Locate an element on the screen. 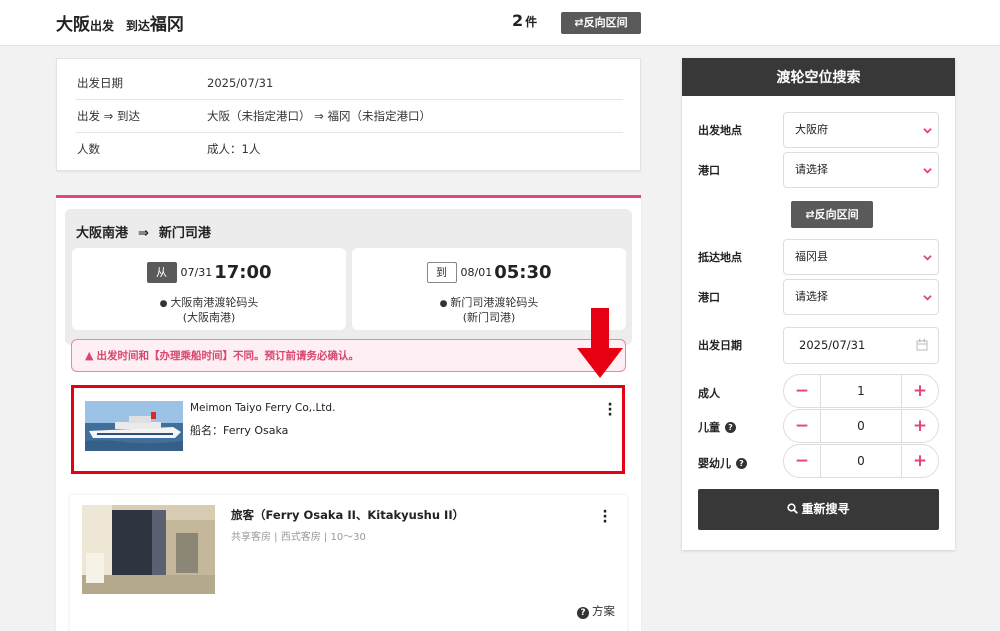  infants-stepper: − 0 + is located at coordinates (861, 461).